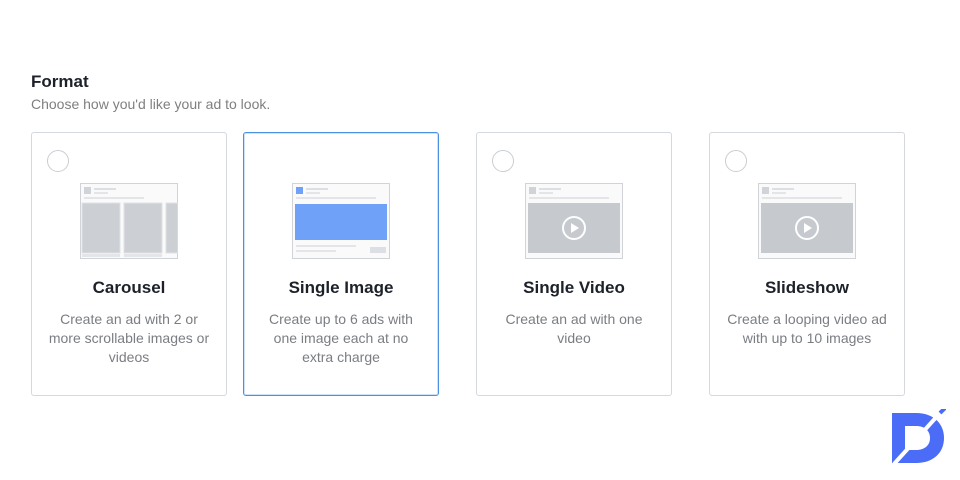  I want to click on single-video-description: Create an ad with one video, so click(574, 328).